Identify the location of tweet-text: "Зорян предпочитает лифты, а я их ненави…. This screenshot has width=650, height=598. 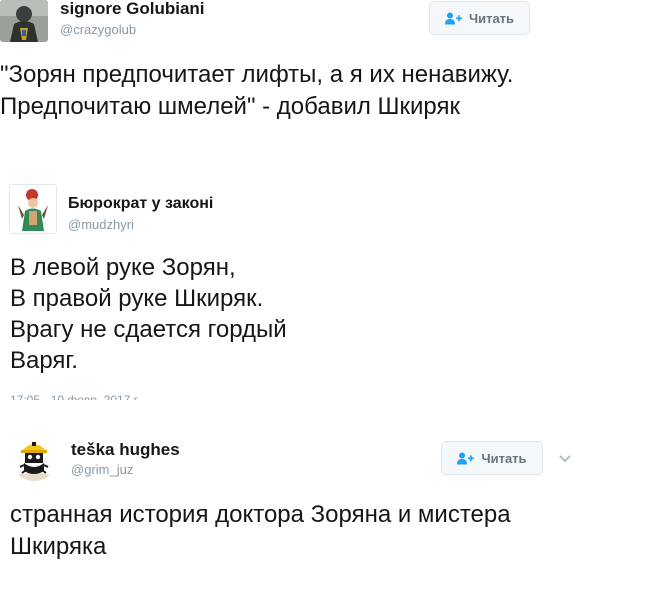
(257, 90).